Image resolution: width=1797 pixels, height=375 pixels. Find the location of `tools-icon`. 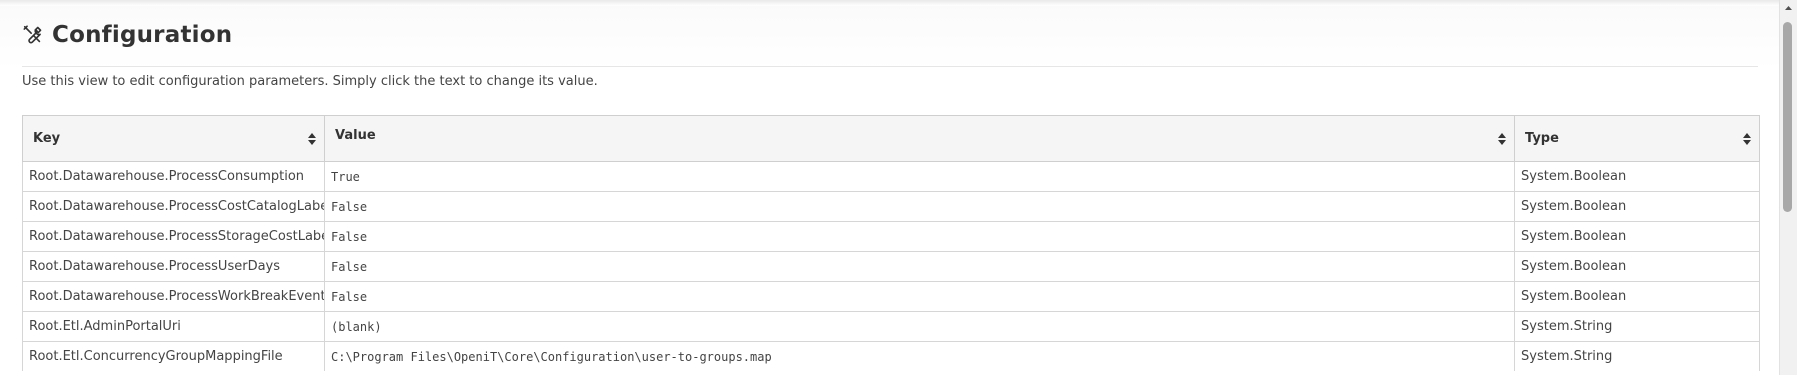

tools-icon is located at coordinates (33, 35).